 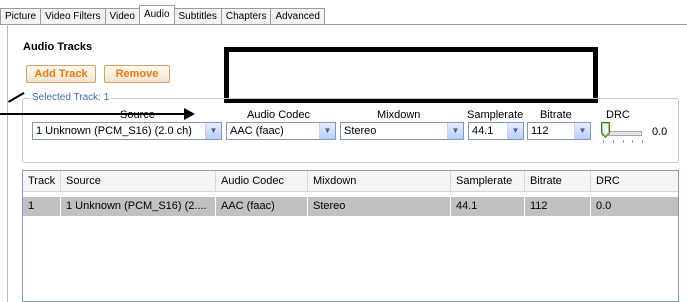 What do you see at coordinates (360, 131) in the screenshot?
I see `mixdown-value: Stereo` at bounding box center [360, 131].